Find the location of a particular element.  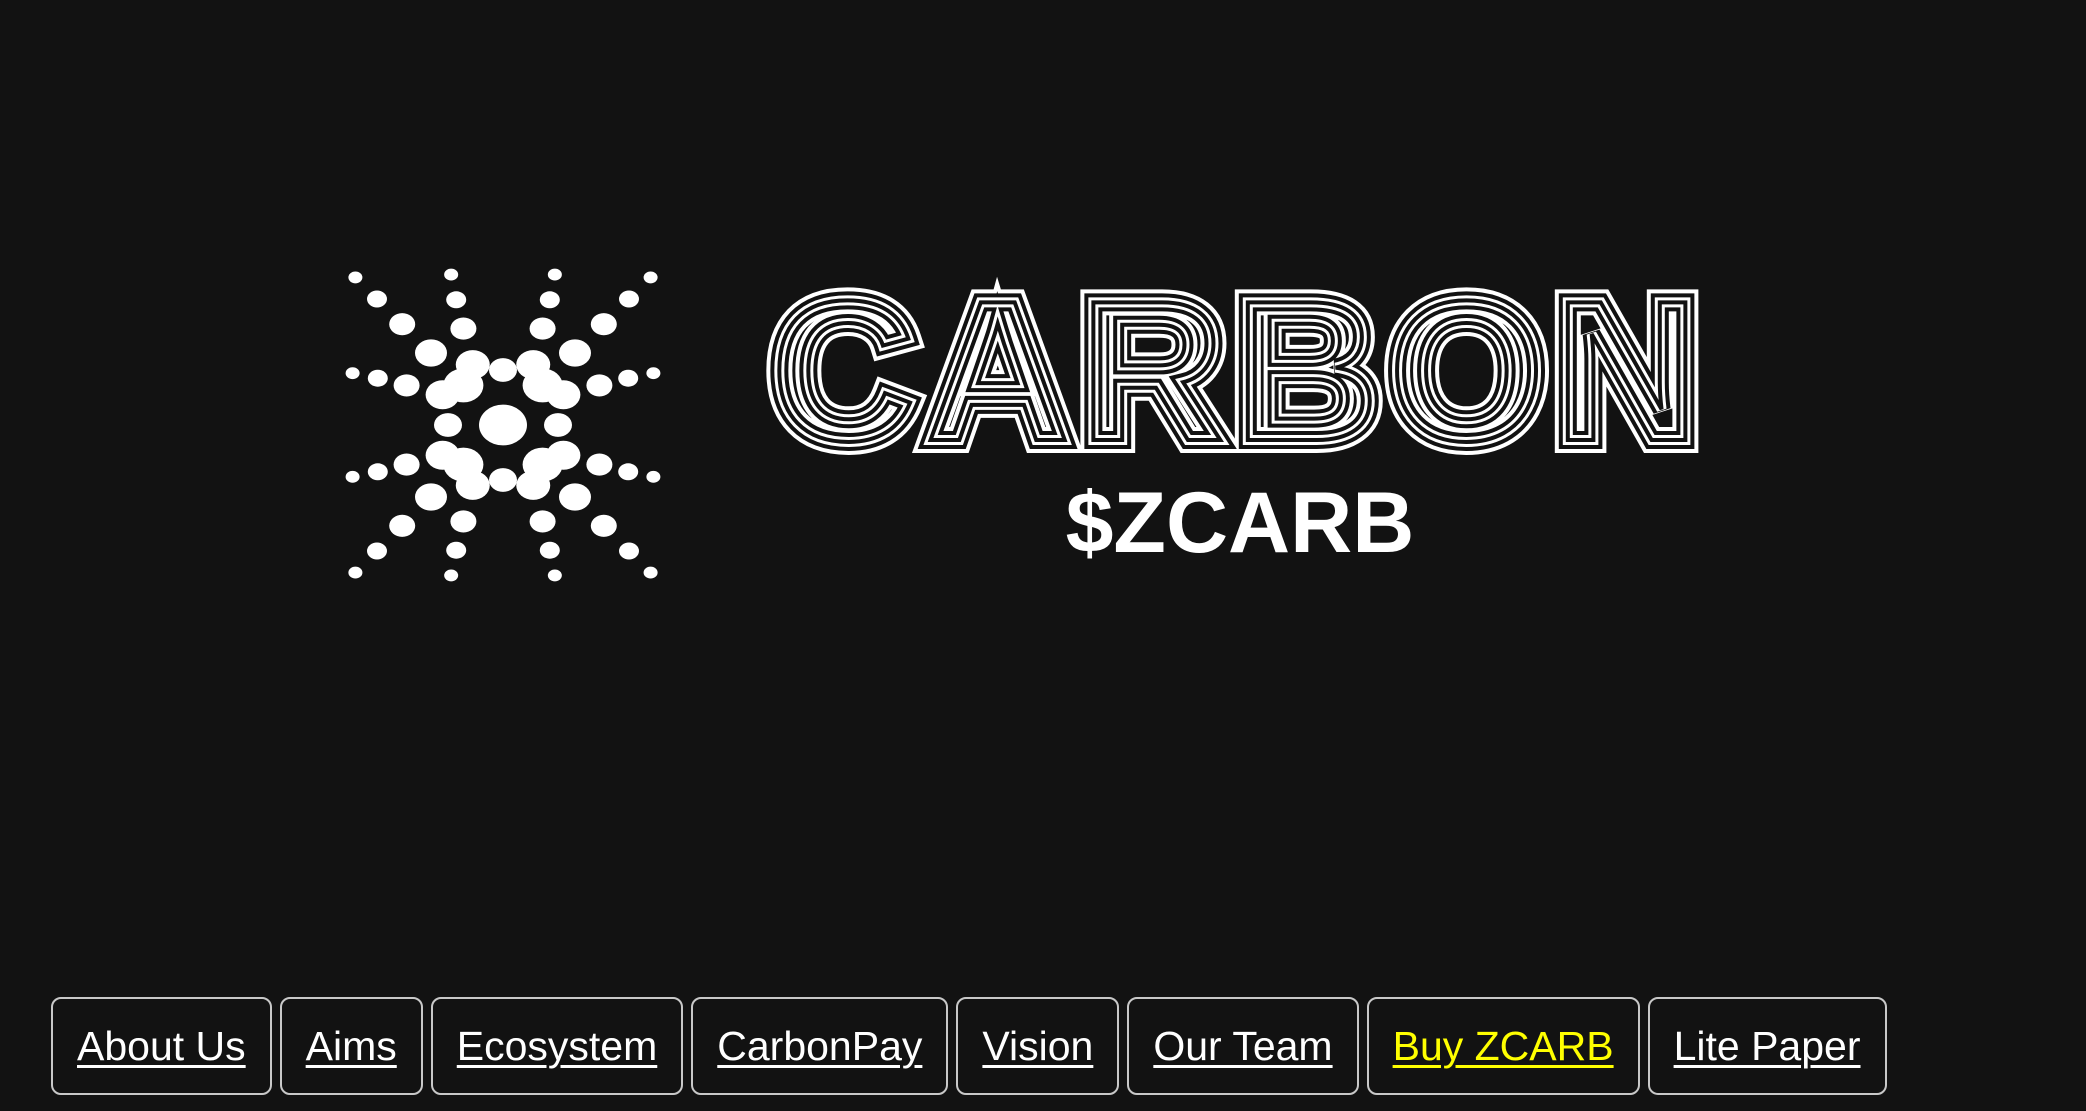

carbon-wordmark: CARBON CARBON CARBON CARBON is located at coordinates (1235, 371).